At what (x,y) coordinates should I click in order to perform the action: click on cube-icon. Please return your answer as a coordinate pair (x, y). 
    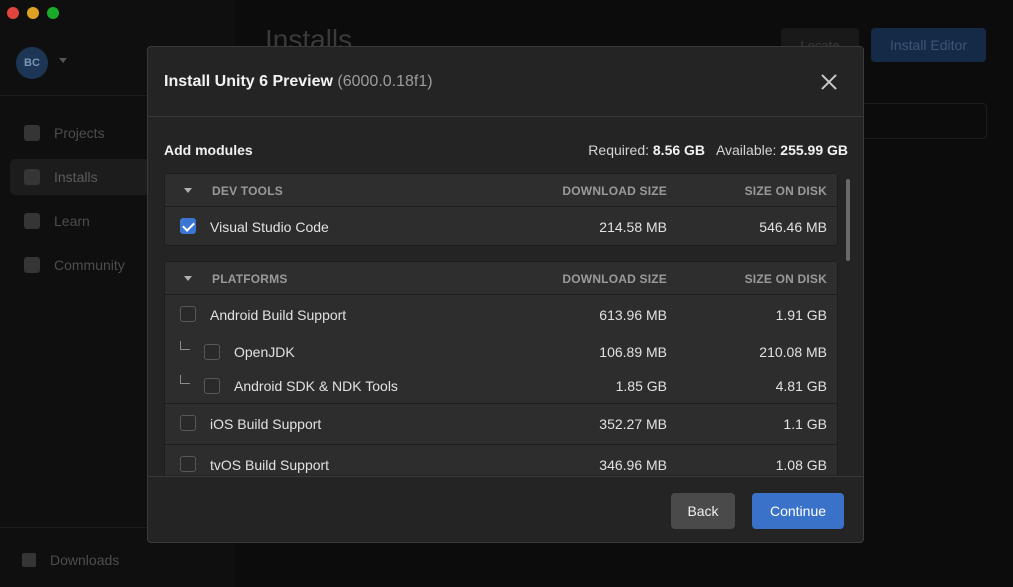
    Looking at the image, I should click on (32, 133).